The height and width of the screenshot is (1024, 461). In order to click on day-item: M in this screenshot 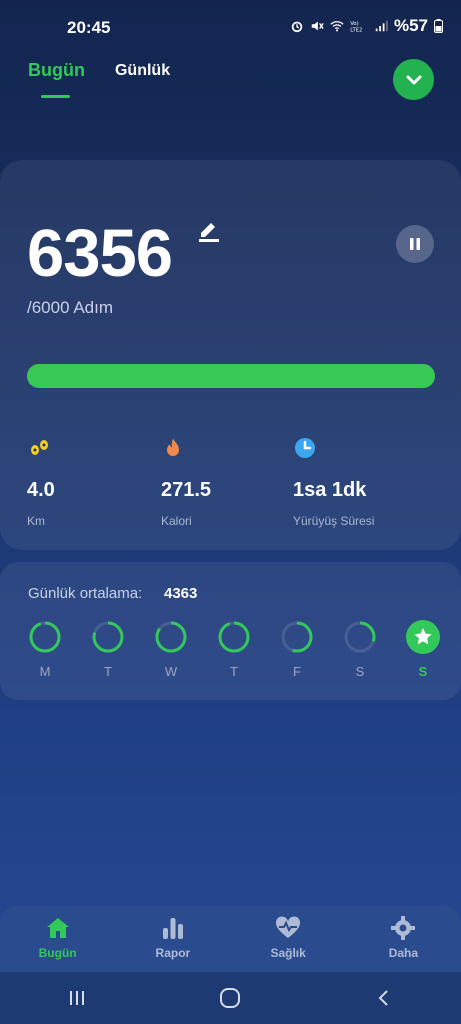, I will do `click(45, 649)`.